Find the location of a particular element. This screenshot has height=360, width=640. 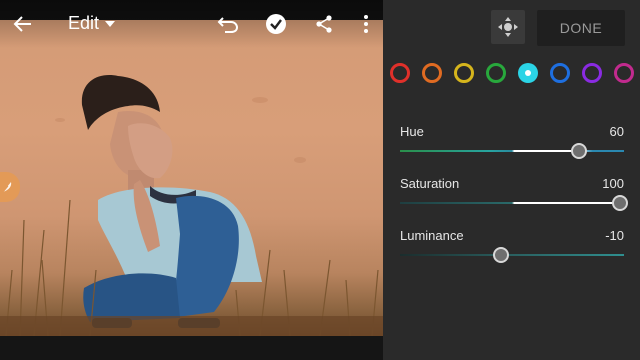

hue-slider-track is located at coordinates (512, 151).